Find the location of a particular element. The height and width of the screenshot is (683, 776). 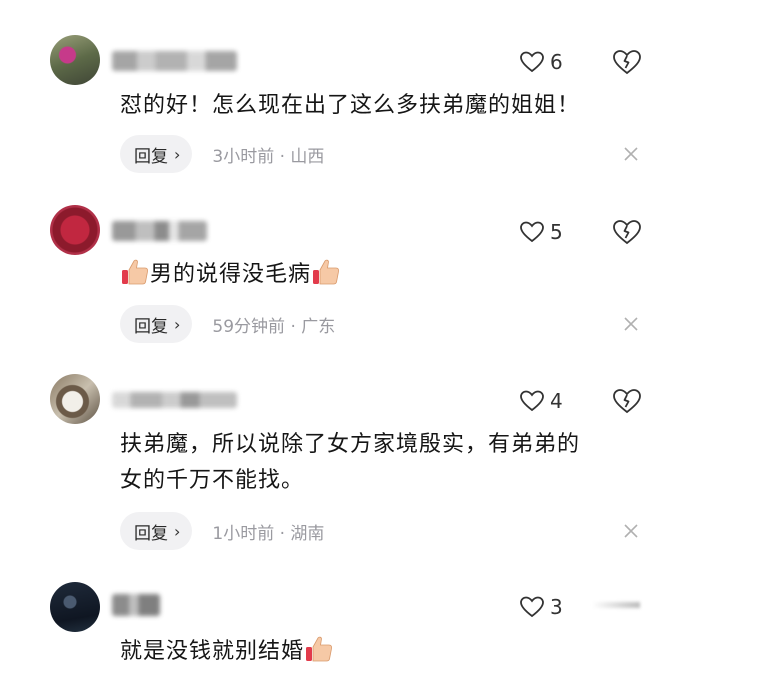

comment-text-line: 女的千万不能找。 is located at coordinates (212, 480).